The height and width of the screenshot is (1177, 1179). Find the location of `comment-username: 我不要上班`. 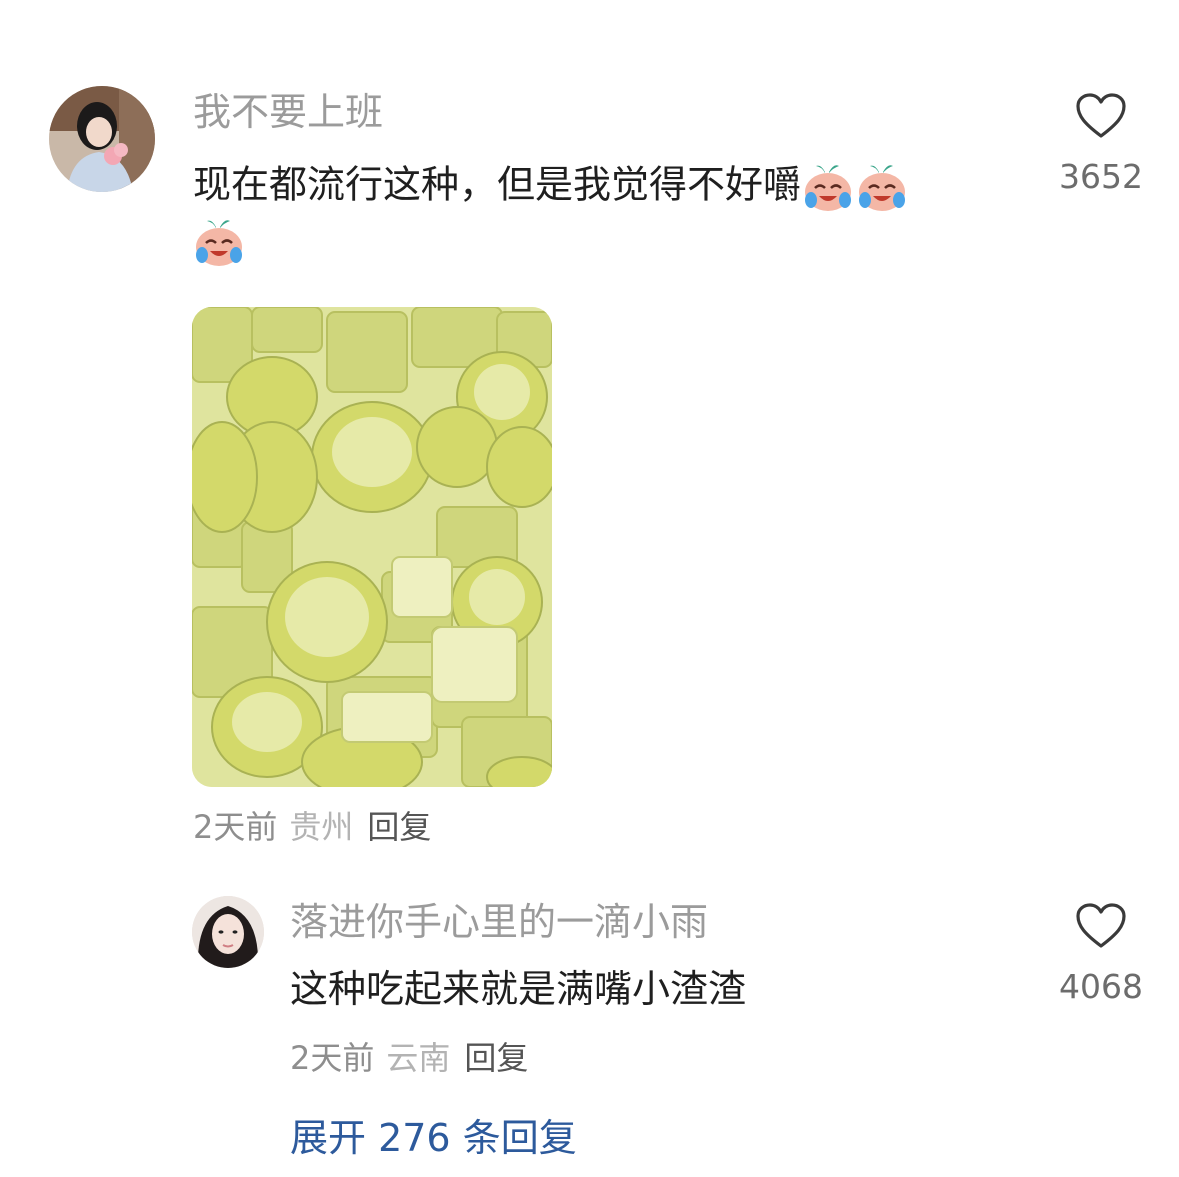

comment-username: 我不要上班 is located at coordinates (288, 112).